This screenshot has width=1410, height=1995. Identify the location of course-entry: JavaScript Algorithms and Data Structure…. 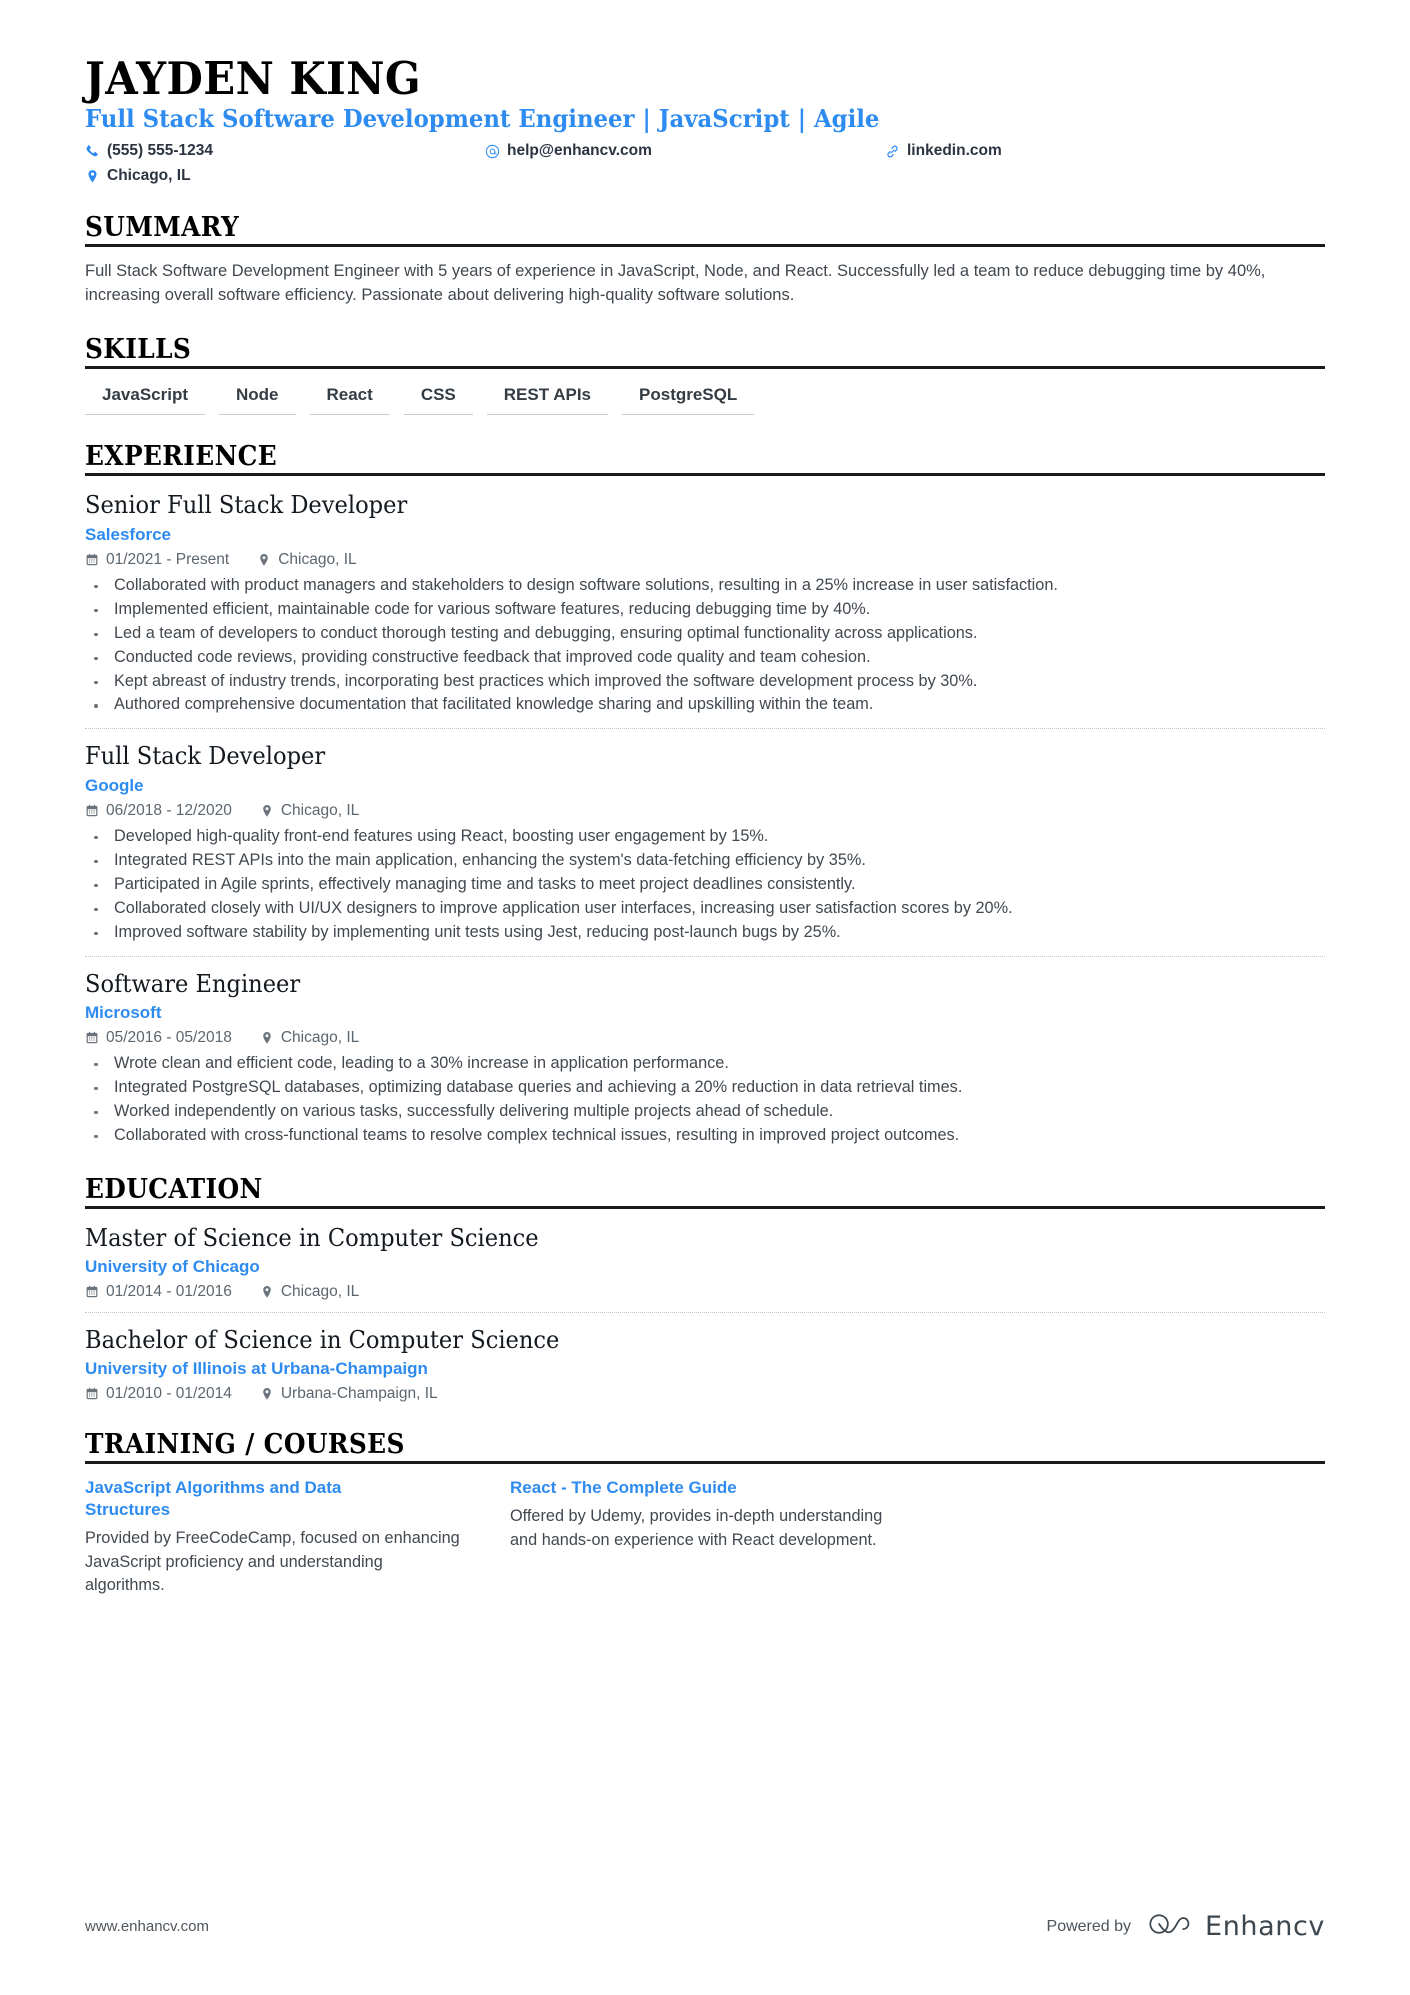
(297, 1537).